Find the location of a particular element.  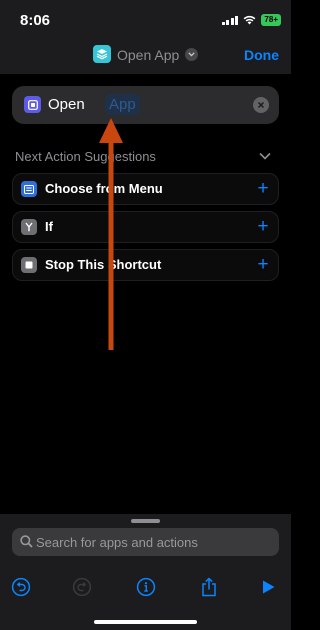

wifi-icon is located at coordinates (250, 20).